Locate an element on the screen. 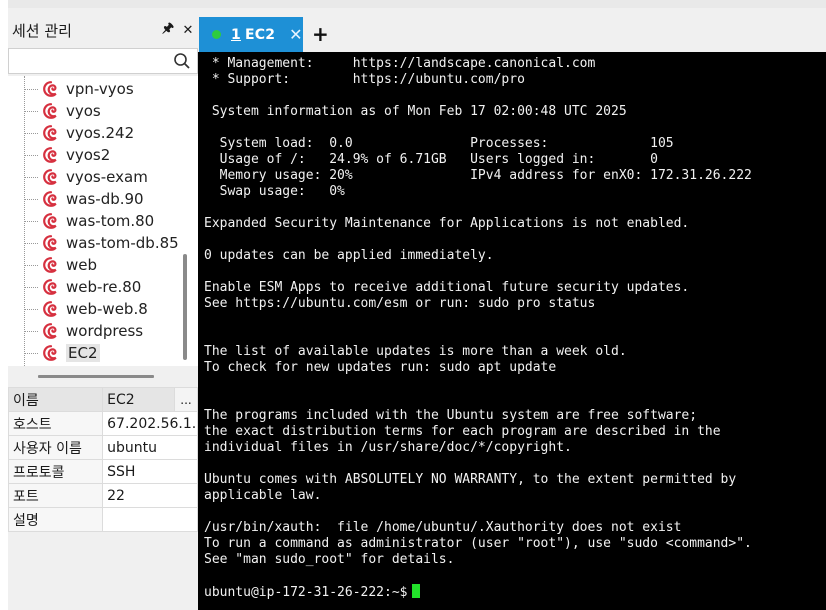 The width and height of the screenshot is (826, 610). close-icon: ✕ is located at coordinates (188, 30).